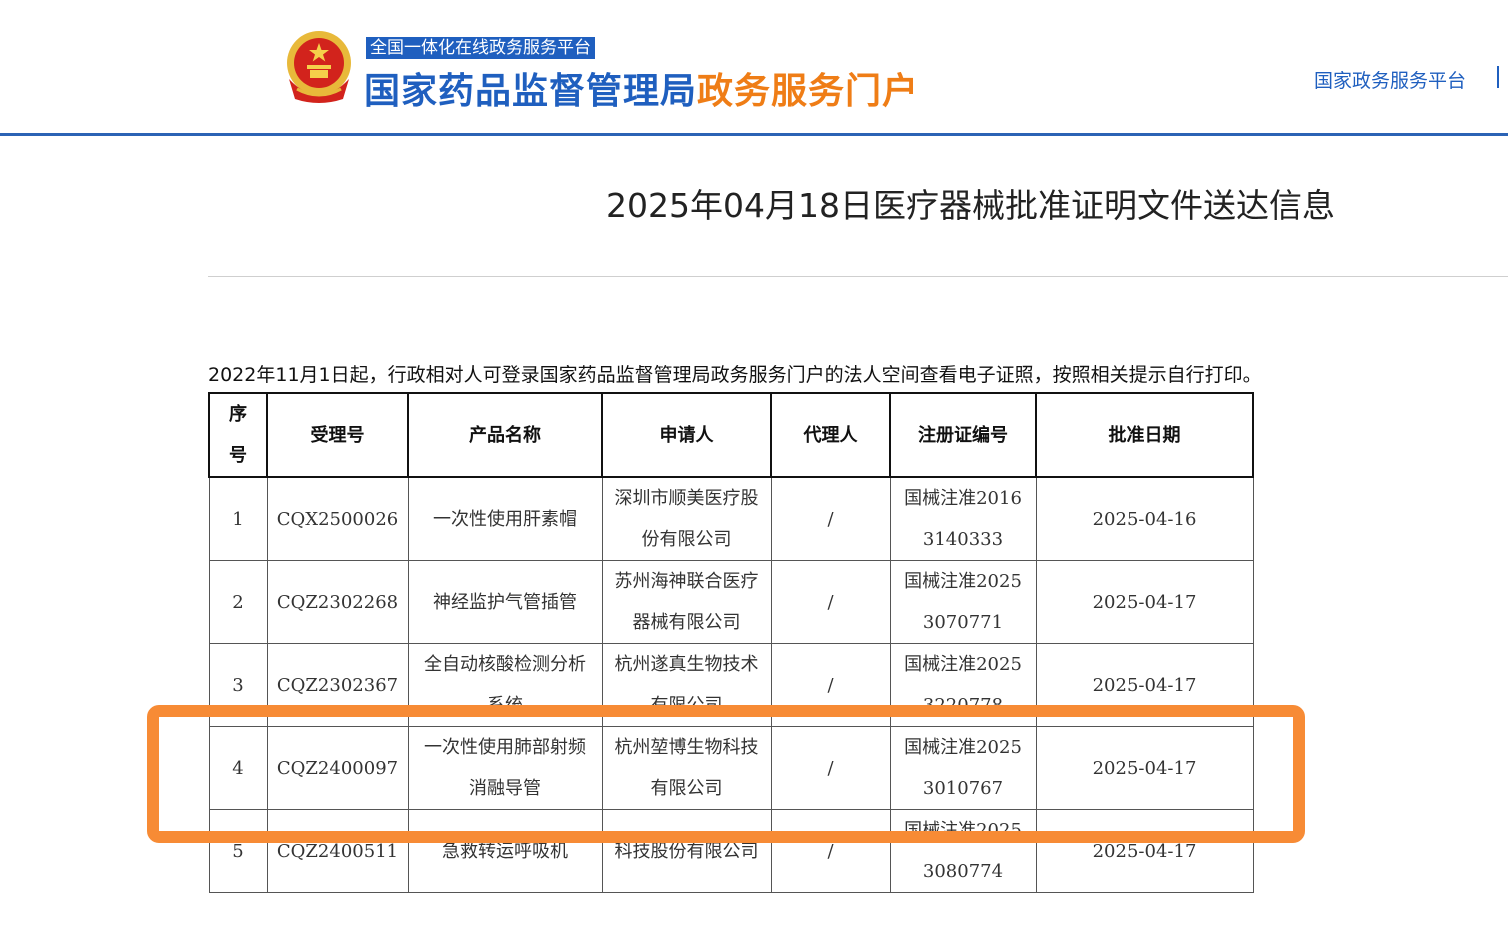  I want to click on cell-accept-no: CQZ2302268, so click(337, 602).